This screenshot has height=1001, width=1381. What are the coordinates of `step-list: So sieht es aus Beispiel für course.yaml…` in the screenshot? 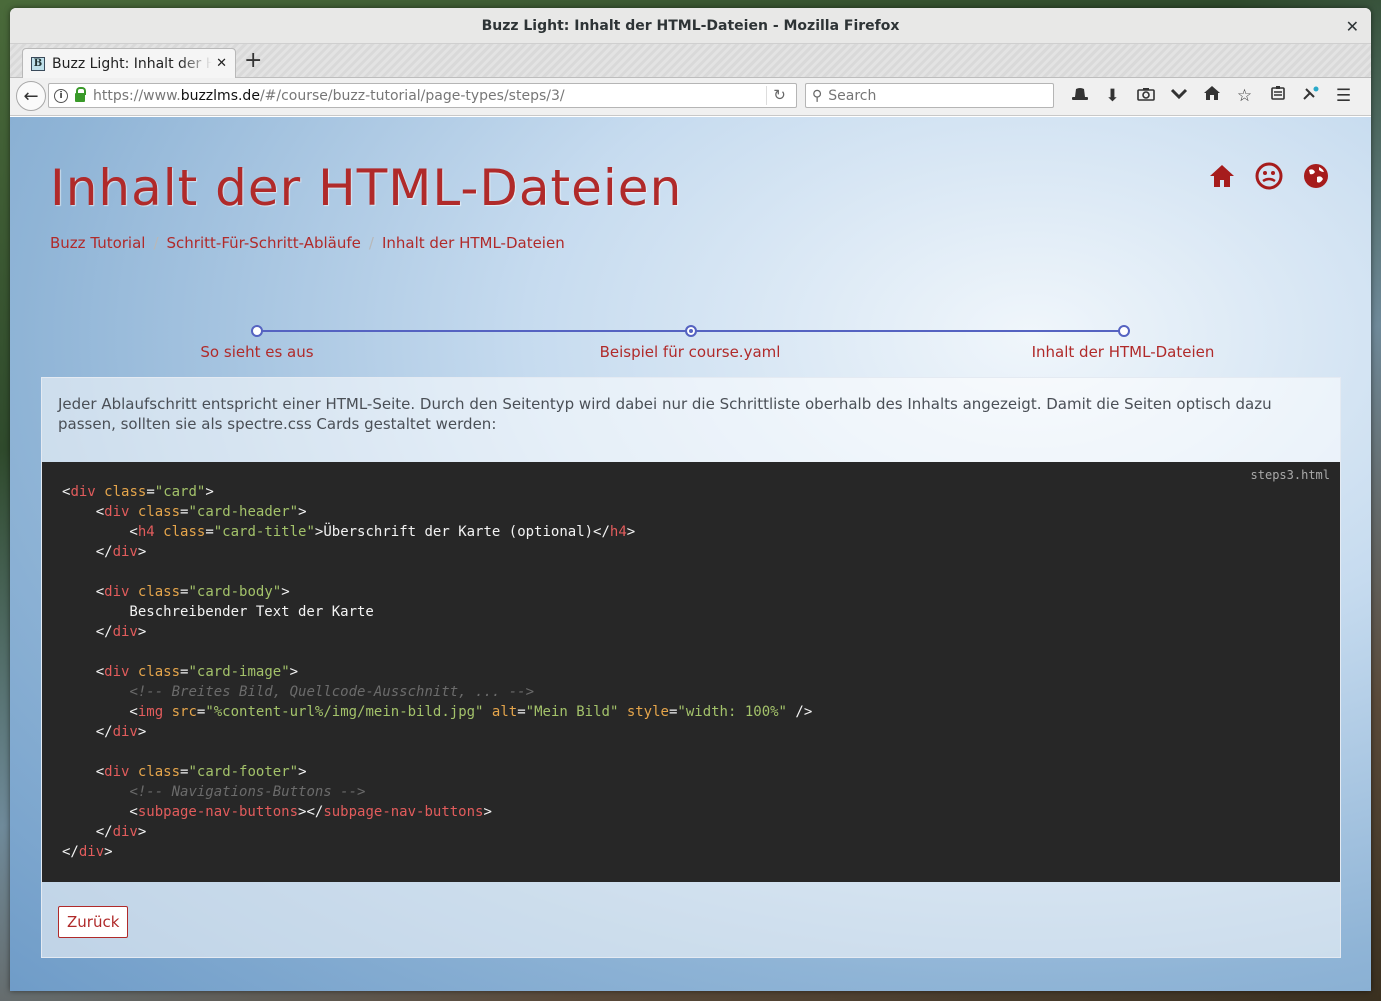 It's located at (690, 338).